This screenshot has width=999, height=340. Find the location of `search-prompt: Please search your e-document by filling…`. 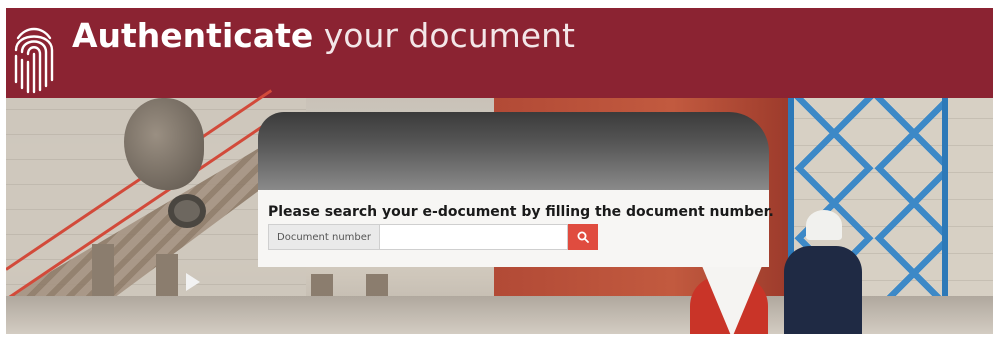

search-prompt: Please search your e-document by filling… is located at coordinates (521, 212).